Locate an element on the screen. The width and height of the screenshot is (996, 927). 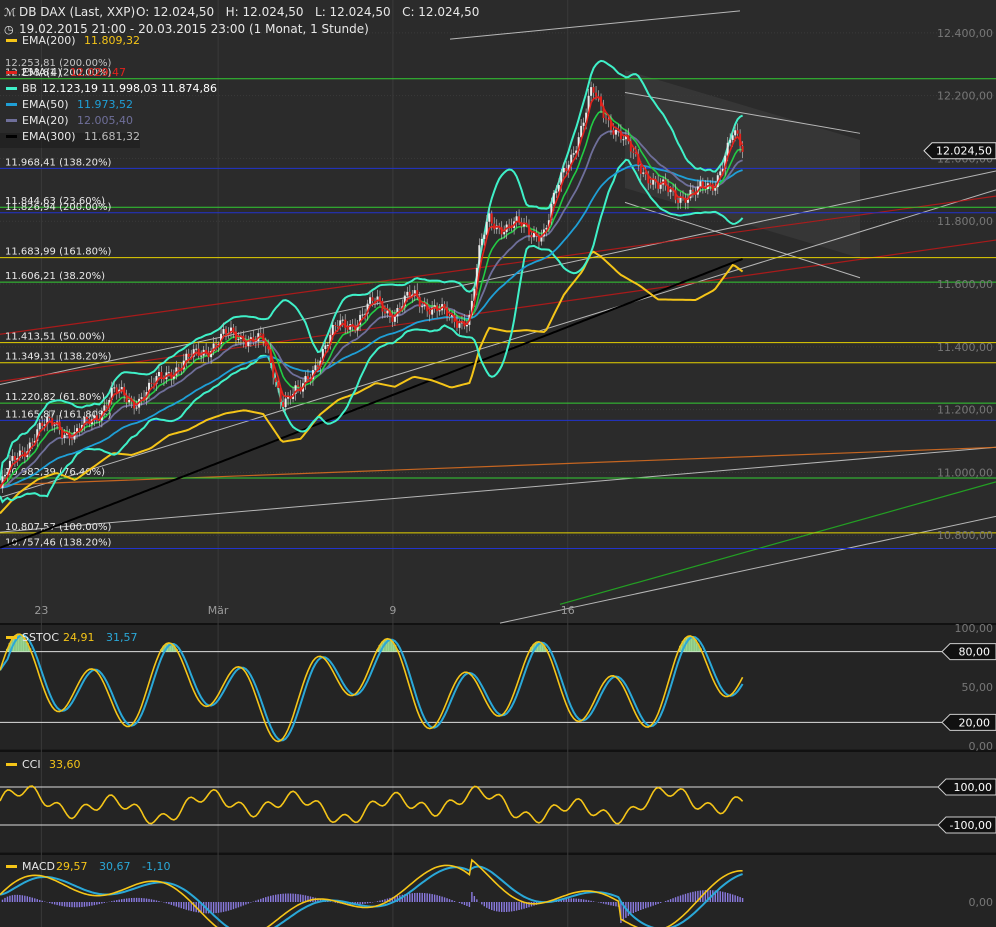
sstoc-level-label: 20,00 is located at coordinates (975, 722).